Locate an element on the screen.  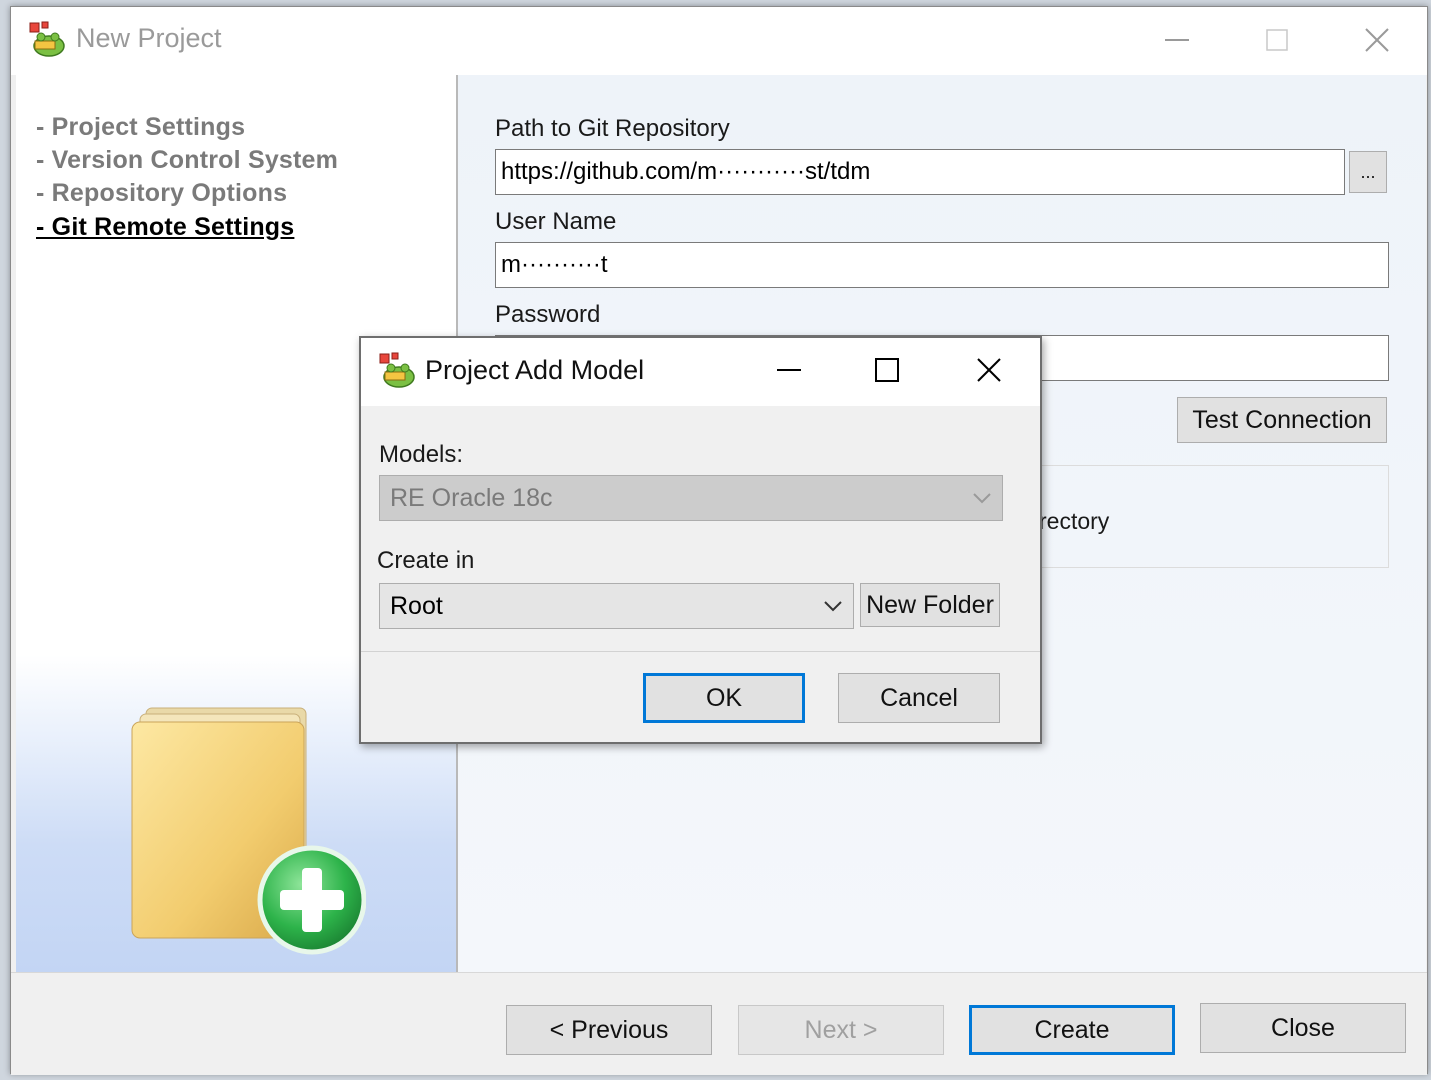
nav-item-repository-options: - Repository Options is located at coordinates (161, 193).